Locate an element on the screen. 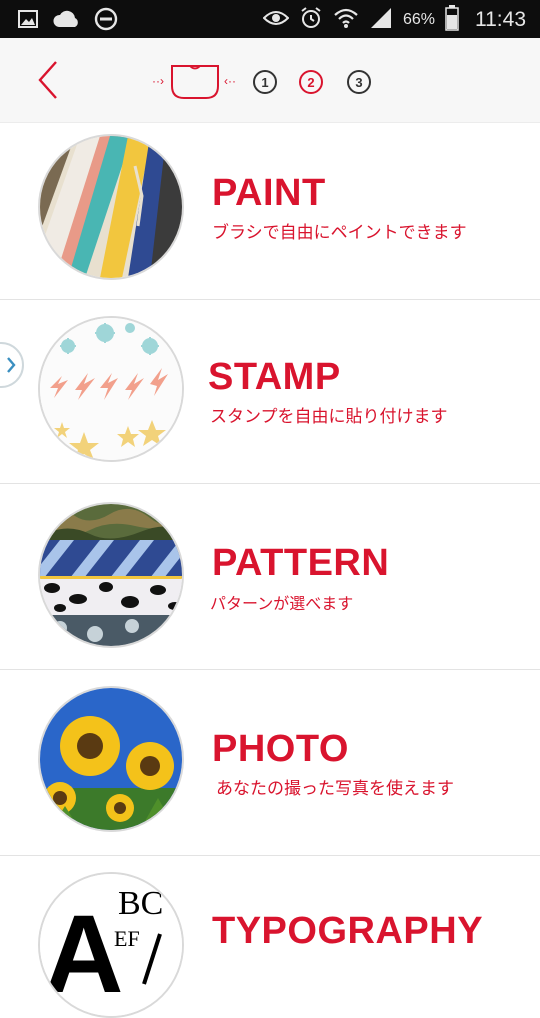 This screenshot has width=540, height=1018. stamp-thumbnail is located at coordinates (111, 389).